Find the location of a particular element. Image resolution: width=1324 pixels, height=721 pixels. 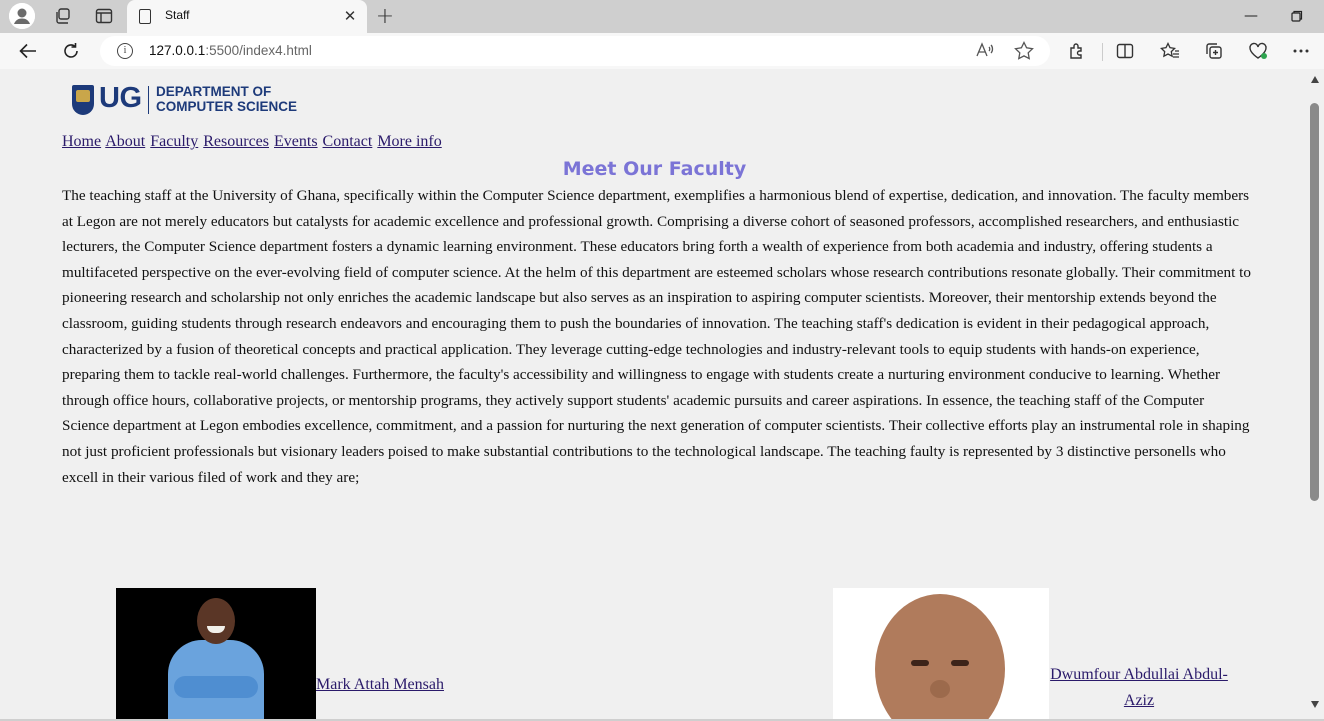

collections-icon is located at coordinates (1214, 51).